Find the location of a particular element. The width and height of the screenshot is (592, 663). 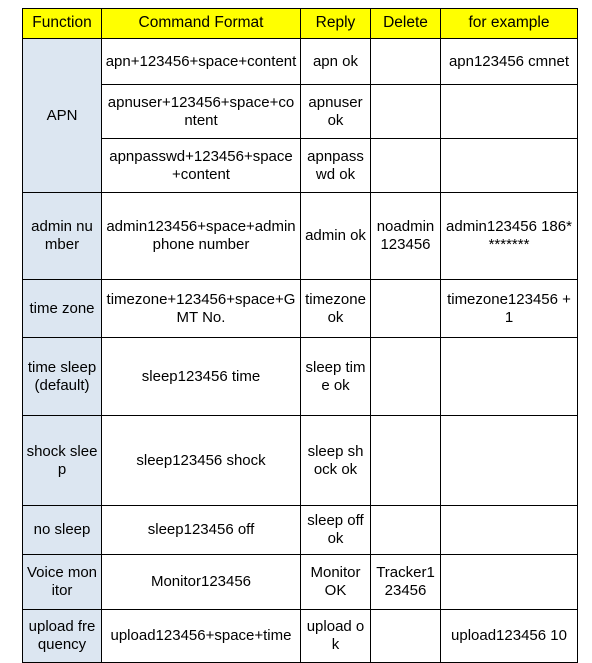

reply-cell: apn ok is located at coordinates (335, 61).